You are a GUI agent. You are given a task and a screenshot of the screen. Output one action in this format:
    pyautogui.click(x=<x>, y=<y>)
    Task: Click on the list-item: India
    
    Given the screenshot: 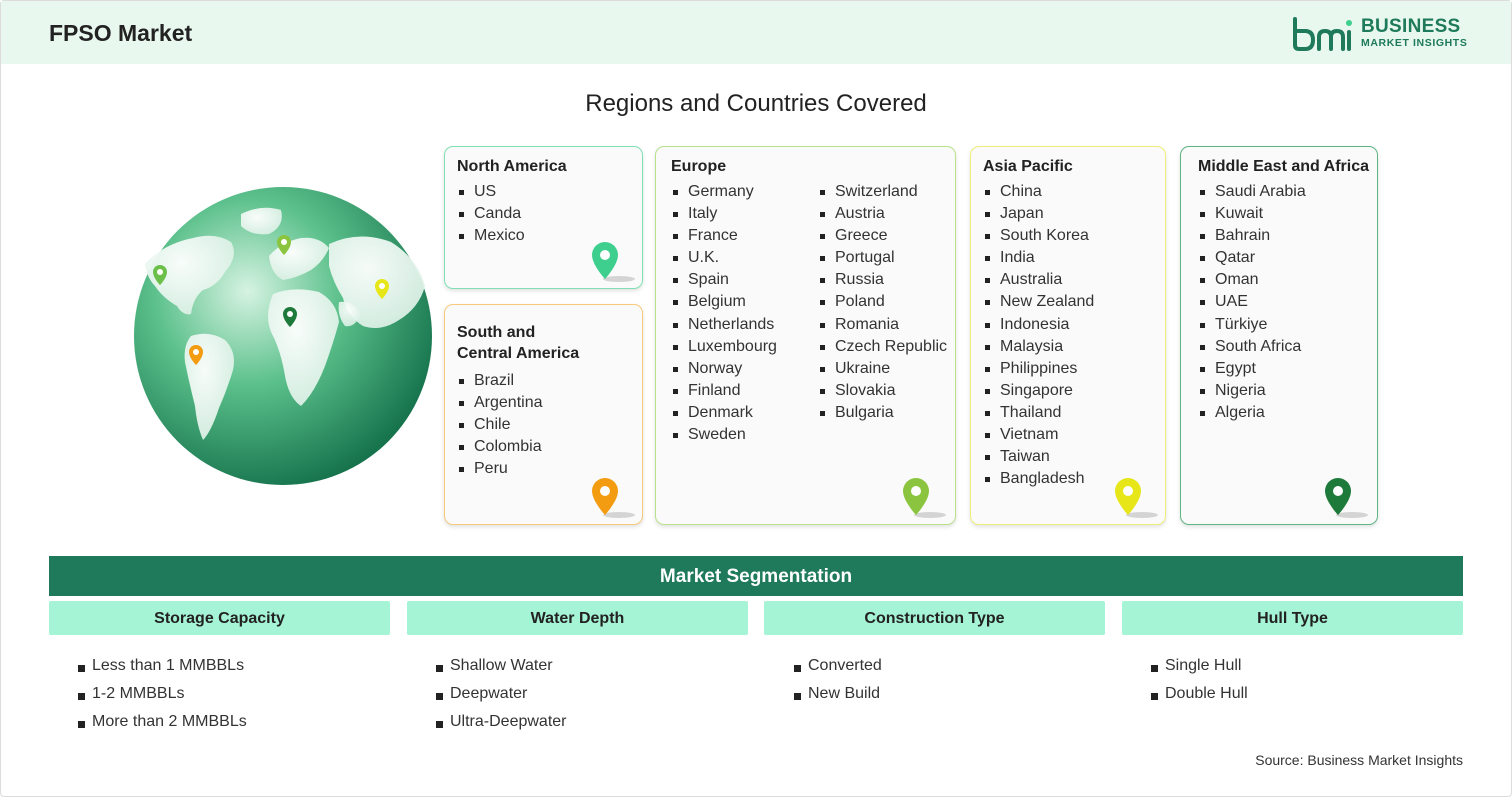 What is the action you would take?
    pyautogui.click(x=1038, y=258)
    